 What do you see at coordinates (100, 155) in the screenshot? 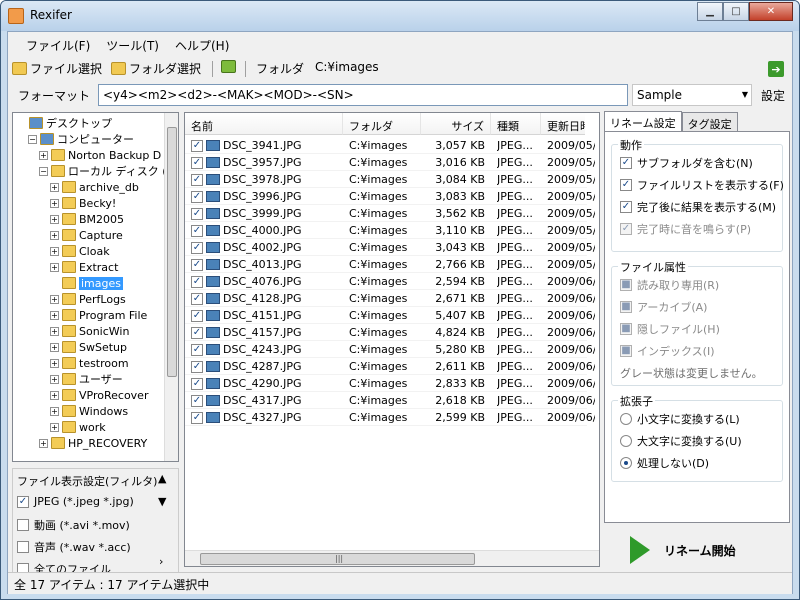
I see `tree-item: + Norton Backup D` at bounding box center [100, 155].